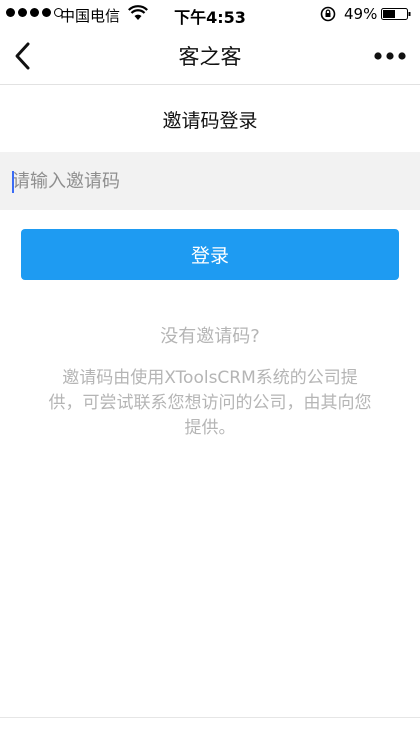  Describe the element at coordinates (23, 56) in the screenshot. I see `back-chevron-icon` at that location.